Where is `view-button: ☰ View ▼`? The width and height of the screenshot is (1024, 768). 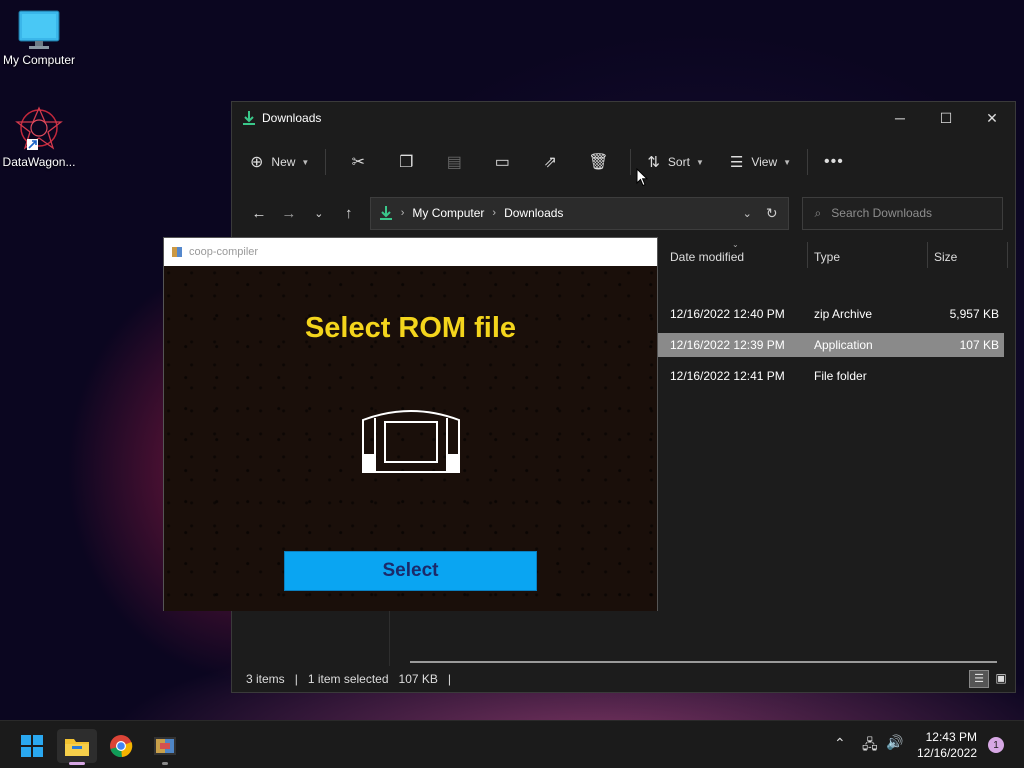 view-button: ☰ View ▼ is located at coordinates (760, 162).